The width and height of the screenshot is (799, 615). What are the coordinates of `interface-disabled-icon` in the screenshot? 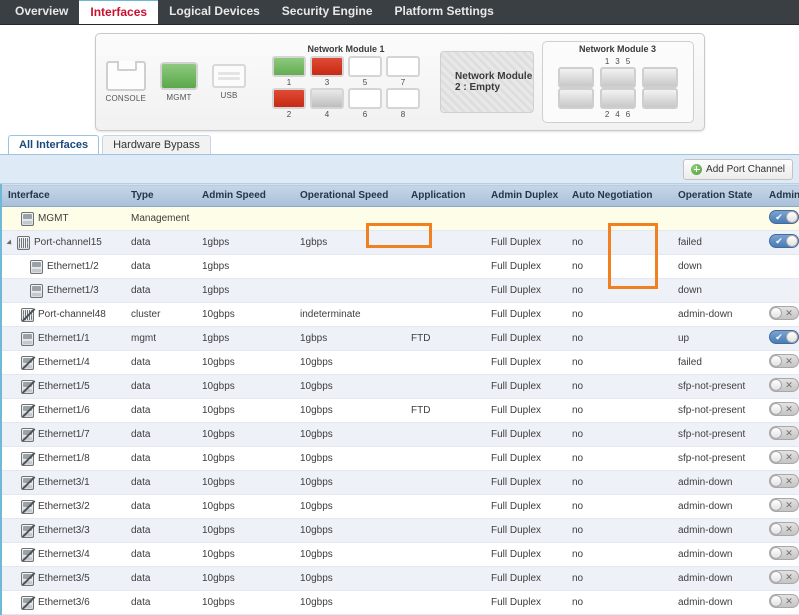 It's located at (27, 602).